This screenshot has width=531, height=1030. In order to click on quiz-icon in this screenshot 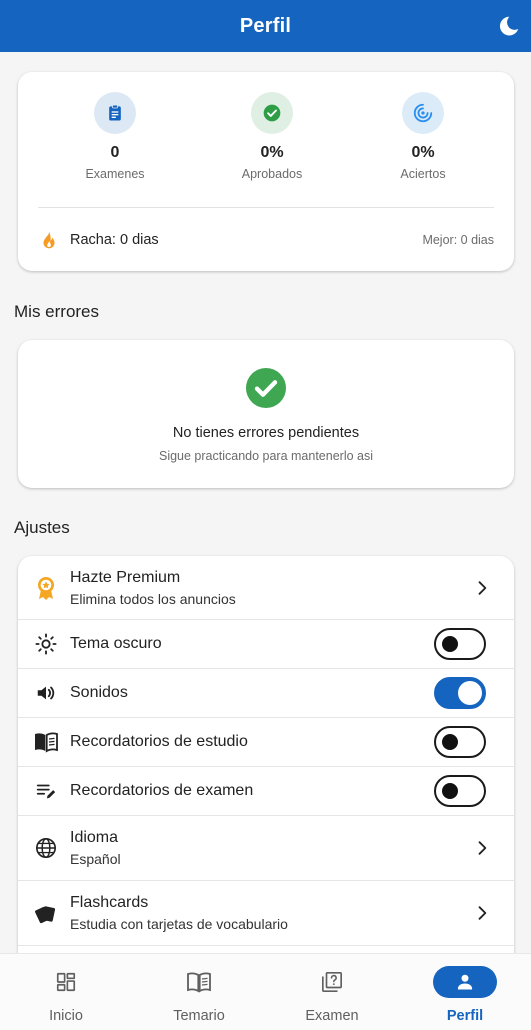, I will do `click(332, 982)`.